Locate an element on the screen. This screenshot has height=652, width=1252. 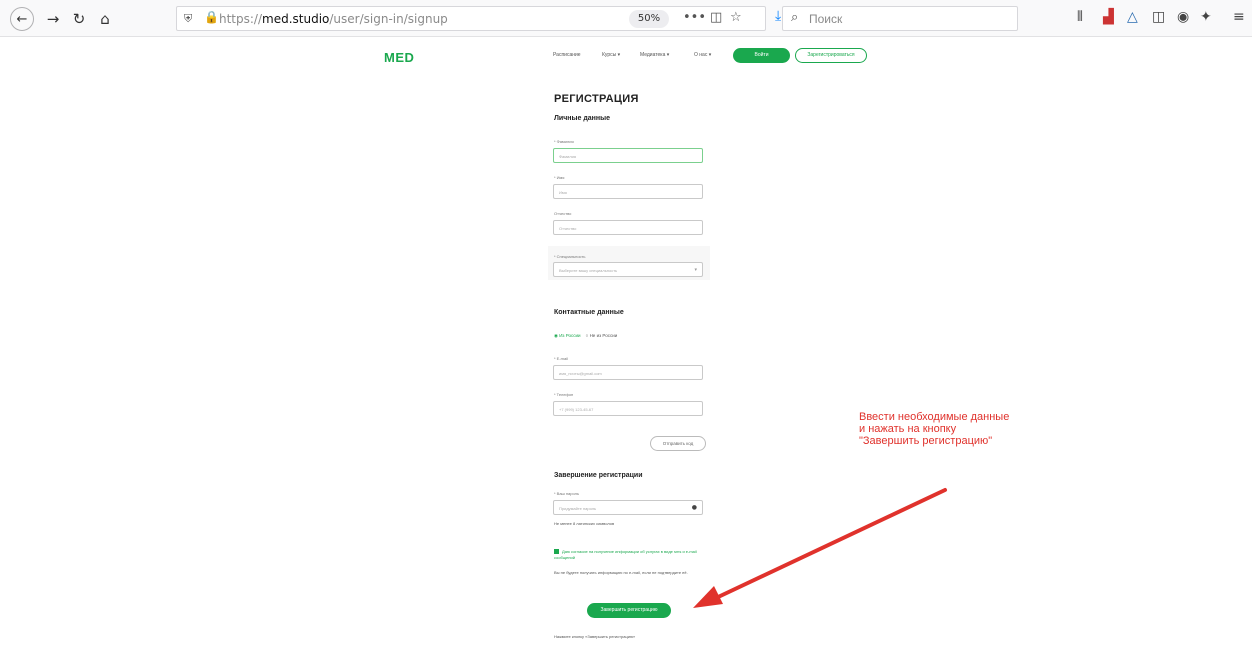
annotation-line-1: Ввести необходимые данные is located at coordinates (934, 417).